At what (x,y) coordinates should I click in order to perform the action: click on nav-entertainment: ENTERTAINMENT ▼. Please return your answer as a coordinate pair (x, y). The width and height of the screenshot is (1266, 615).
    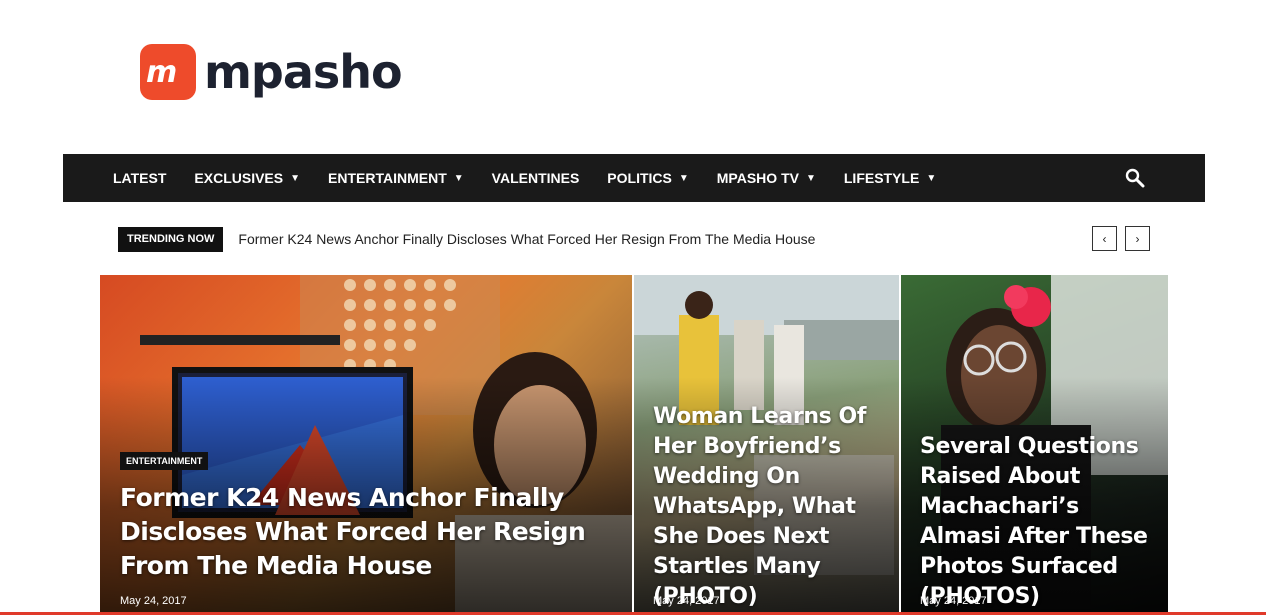
    Looking at the image, I should click on (396, 178).